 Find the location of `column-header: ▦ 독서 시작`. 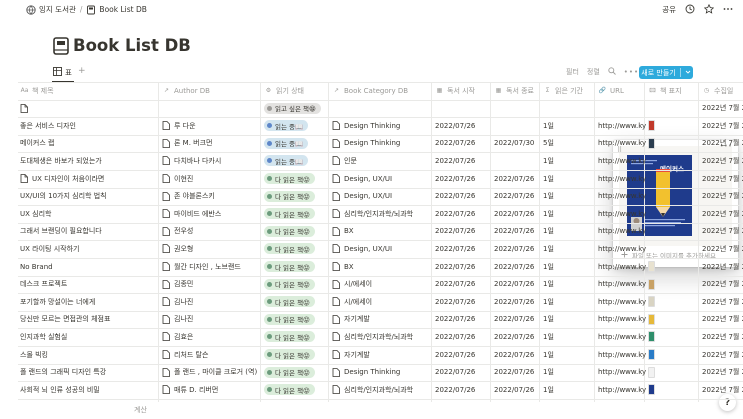

column-header: ▦ 독서 시작 is located at coordinates (463, 90).